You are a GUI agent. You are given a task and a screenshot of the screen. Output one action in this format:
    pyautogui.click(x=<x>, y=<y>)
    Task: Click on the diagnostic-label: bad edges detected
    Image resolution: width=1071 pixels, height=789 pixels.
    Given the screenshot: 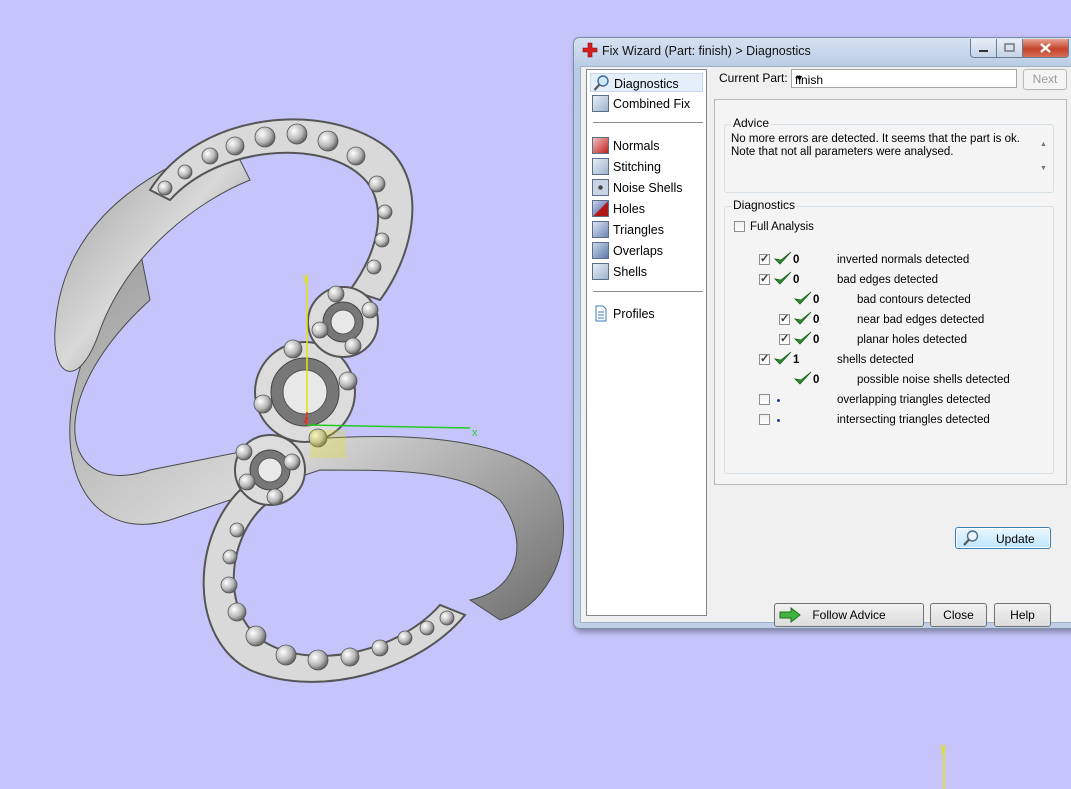 What is the action you would take?
    pyautogui.click(x=888, y=280)
    